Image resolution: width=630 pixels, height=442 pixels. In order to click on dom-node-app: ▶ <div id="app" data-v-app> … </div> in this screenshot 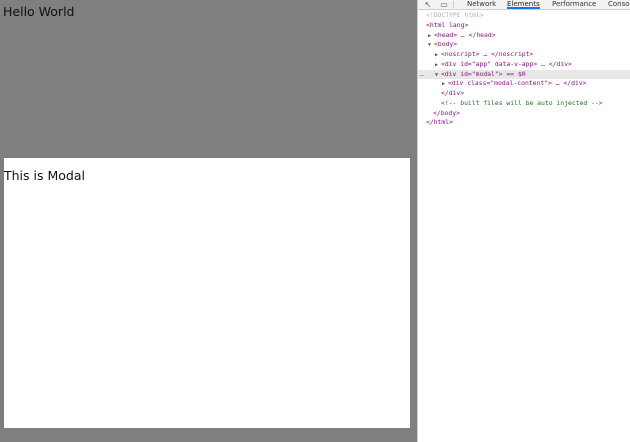, I will do `click(524, 65)`.